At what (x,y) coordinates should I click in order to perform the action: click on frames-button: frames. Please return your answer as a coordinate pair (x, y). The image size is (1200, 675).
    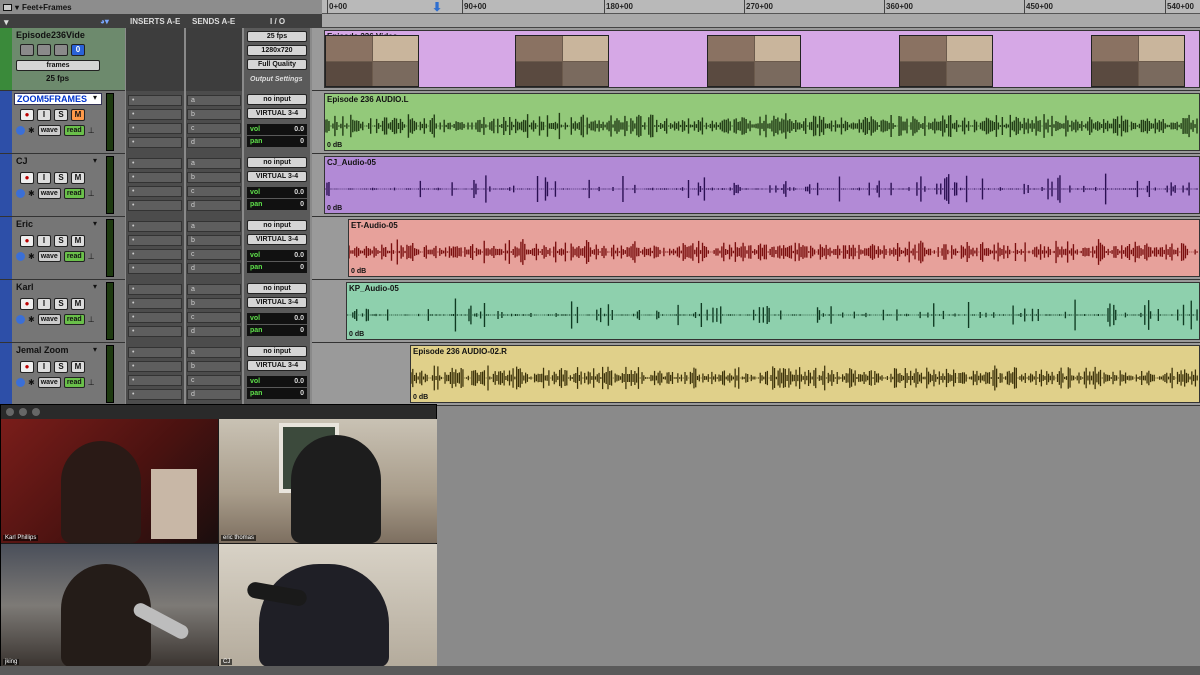
    Looking at the image, I should click on (58, 65).